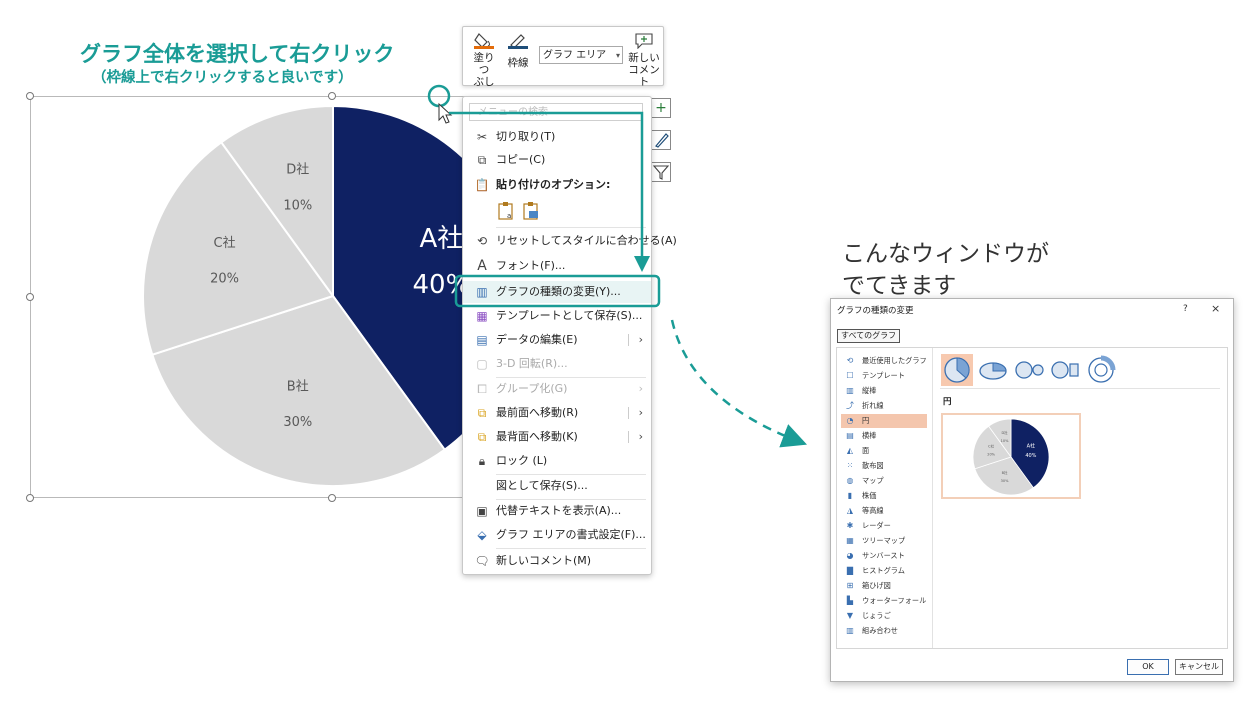 This screenshot has width=1247, height=701. Describe the element at coordinates (557, 137) in the screenshot. I see `menu-item-cut: ✂ 切り取り(T)` at that location.